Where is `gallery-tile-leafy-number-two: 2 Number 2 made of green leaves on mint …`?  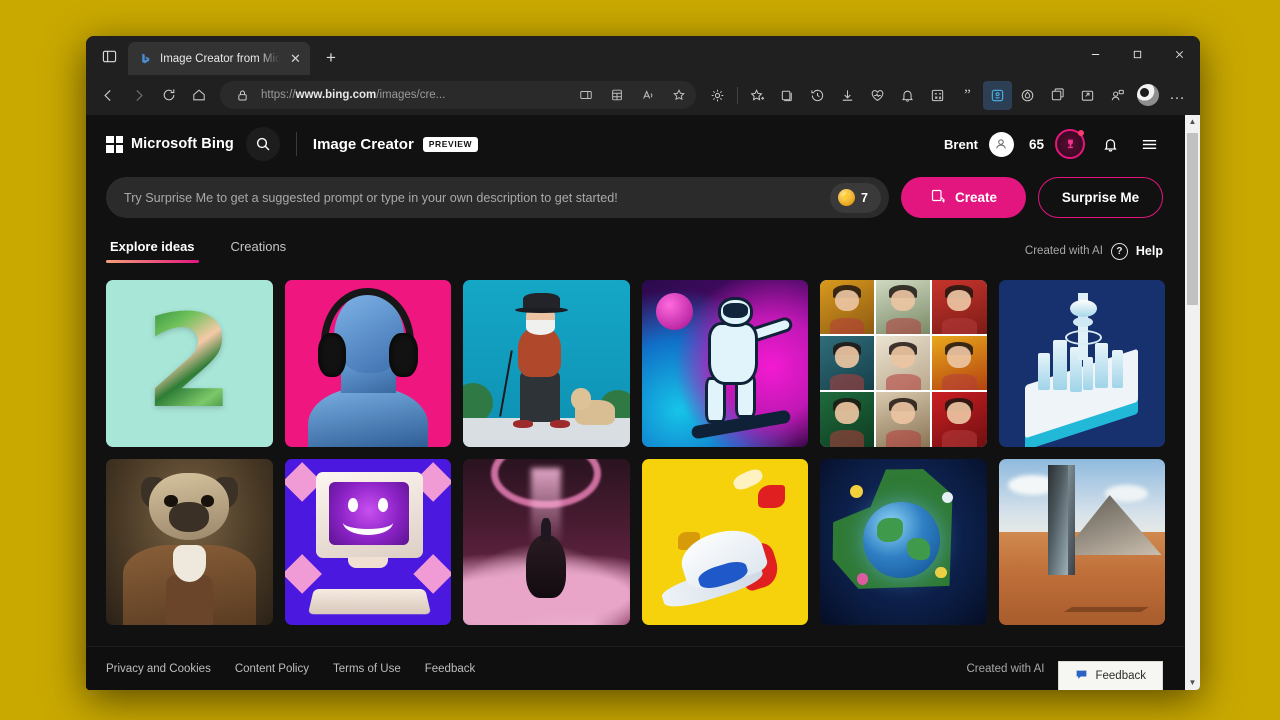 gallery-tile-leafy-number-two: 2 Number 2 made of green leaves on mint … is located at coordinates (189, 363).